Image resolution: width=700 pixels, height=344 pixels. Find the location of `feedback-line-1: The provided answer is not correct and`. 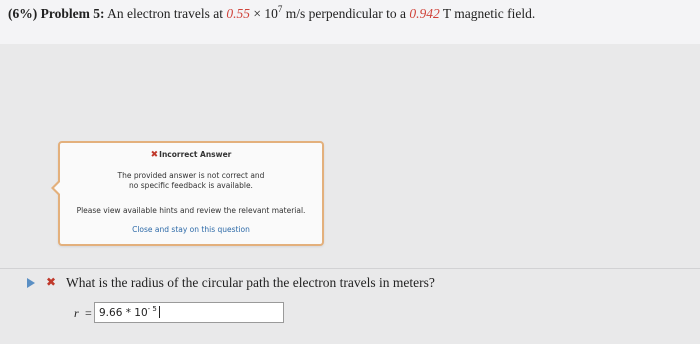

feedback-line-1: The provided answer is not correct and is located at coordinates (191, 175).